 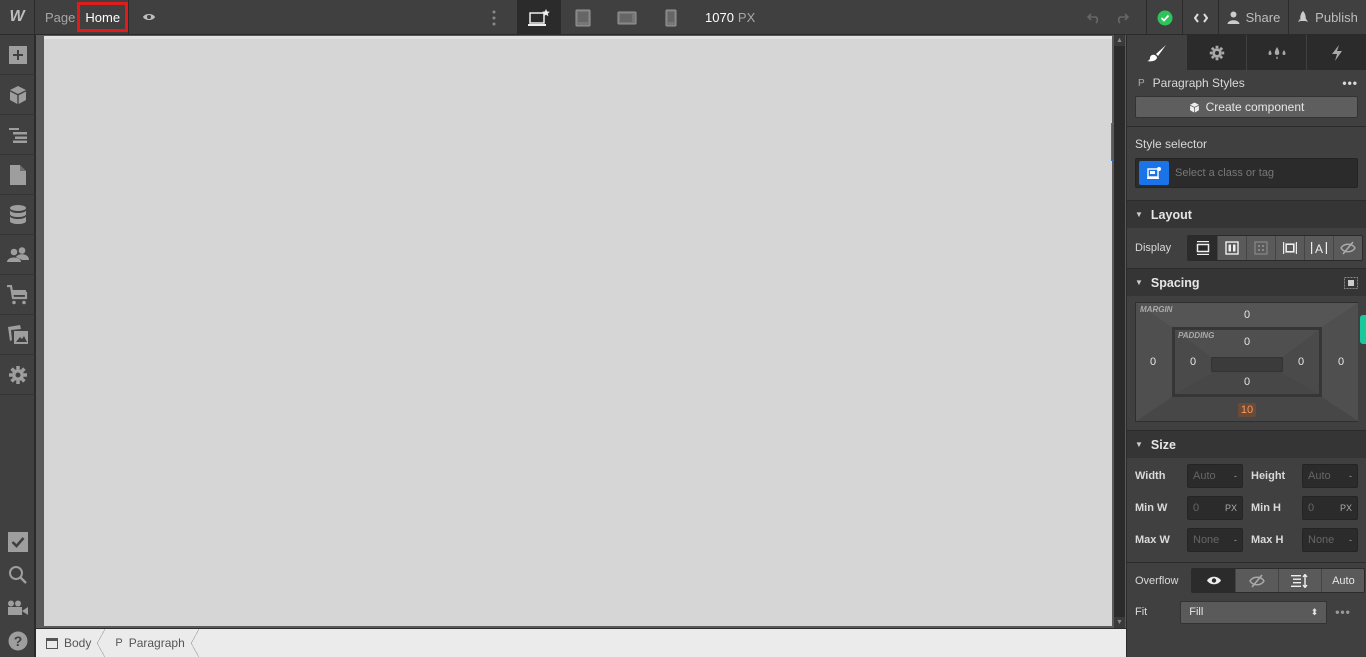 What do you see at coordinates (583, 17) in the screenshot?
I see `breakpoint-tablet` at bounding box center [583, 17].